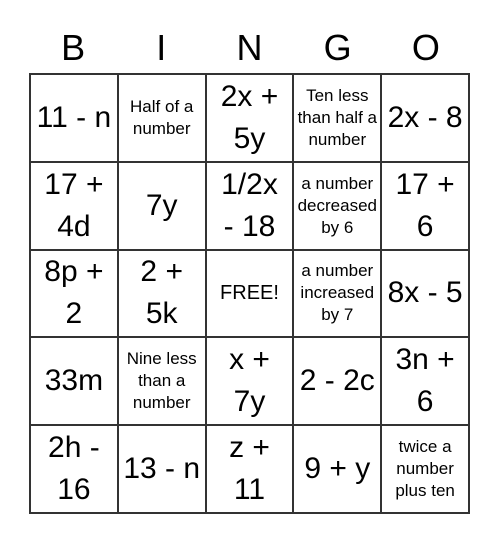 This screenshot has width=500, height=544. I want to click on bingo-cell: 8p + 2, so click(74, 293).